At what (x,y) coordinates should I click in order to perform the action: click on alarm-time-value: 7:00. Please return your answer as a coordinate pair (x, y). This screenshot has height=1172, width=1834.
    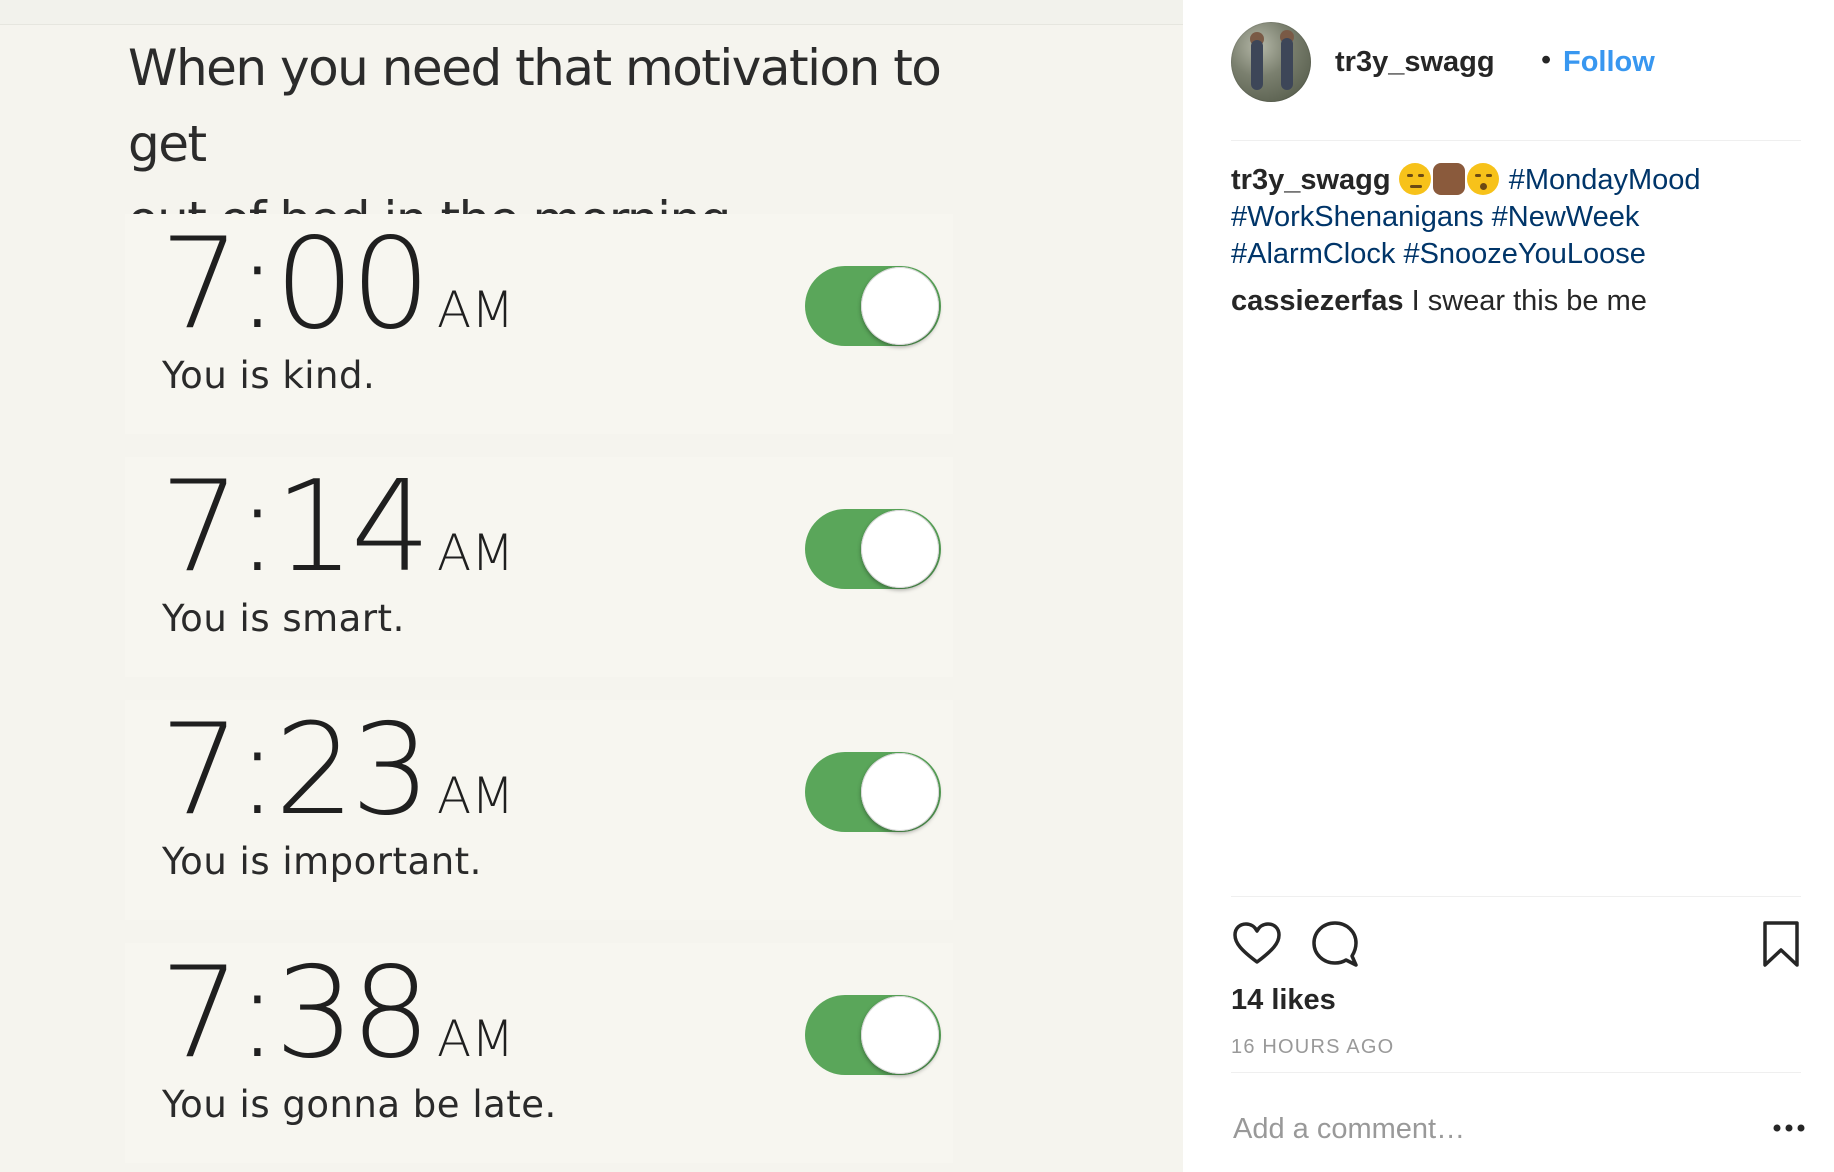
    Looking at the image, I should click on (295, 283).